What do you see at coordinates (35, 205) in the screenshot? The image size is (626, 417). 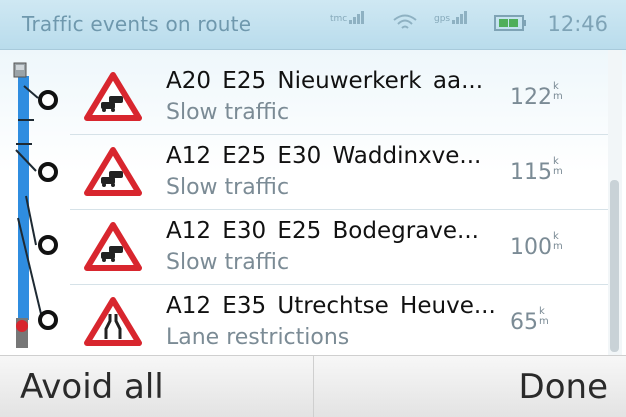 I see `route-progress-rail` at bounding box center [35, 205].